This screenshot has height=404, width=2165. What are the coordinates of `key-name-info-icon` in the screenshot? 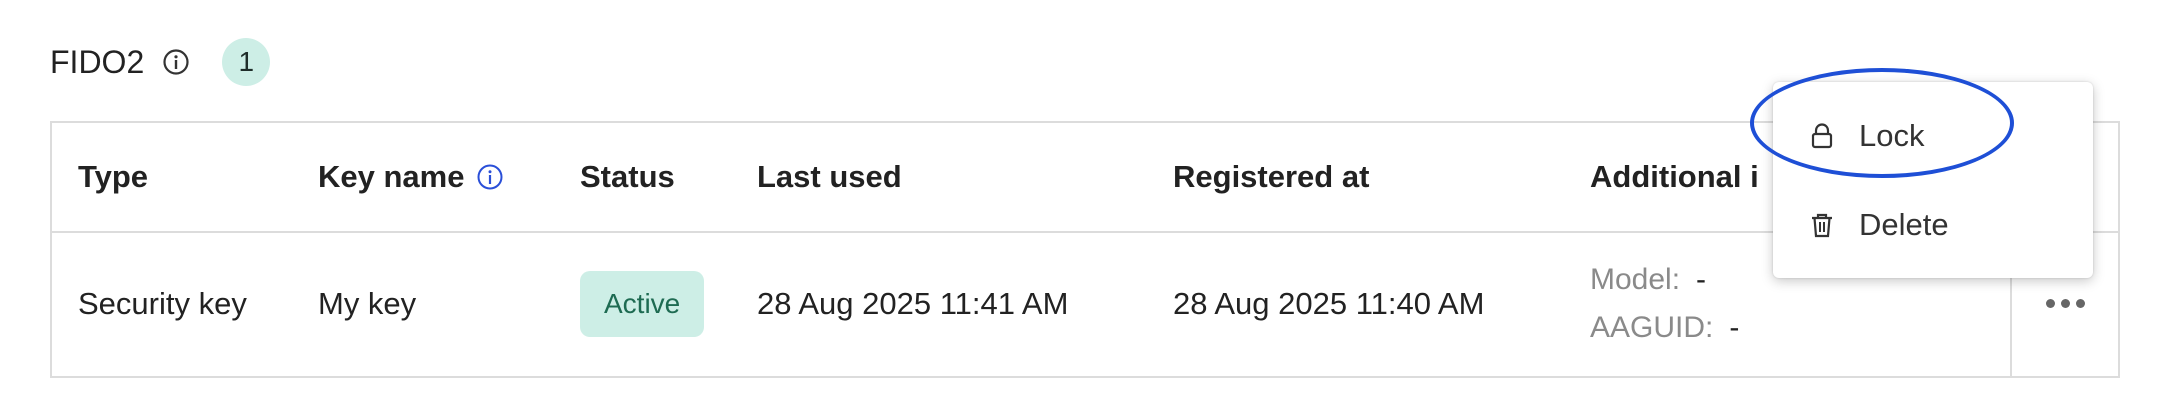 It's located at (490, 177).